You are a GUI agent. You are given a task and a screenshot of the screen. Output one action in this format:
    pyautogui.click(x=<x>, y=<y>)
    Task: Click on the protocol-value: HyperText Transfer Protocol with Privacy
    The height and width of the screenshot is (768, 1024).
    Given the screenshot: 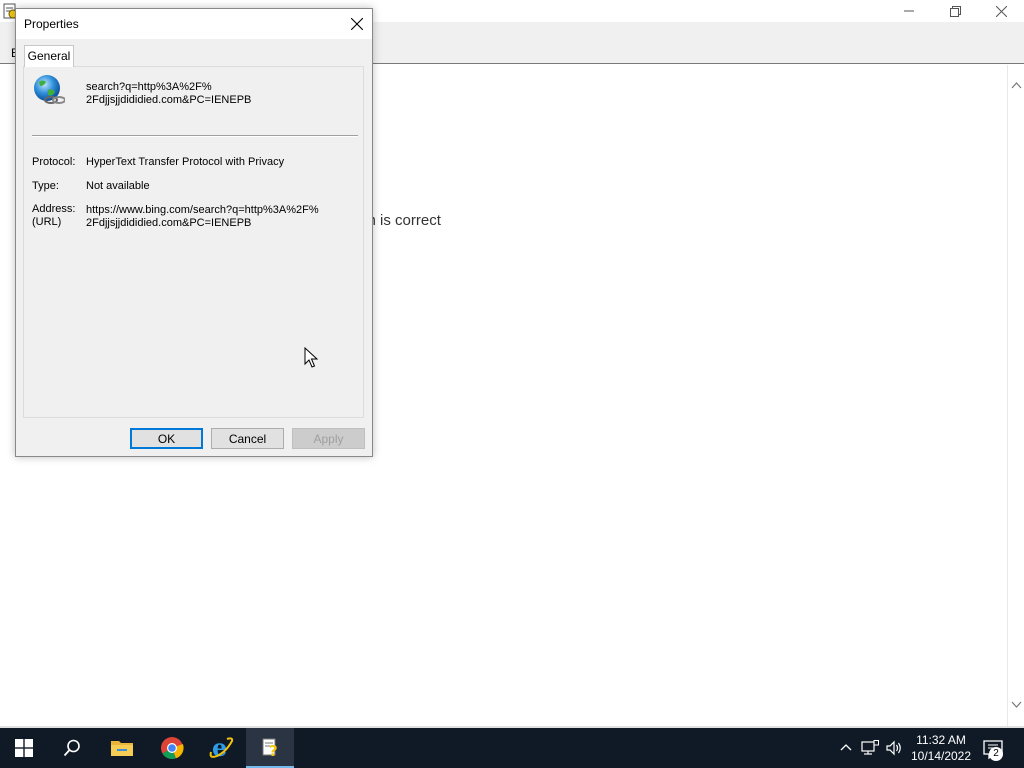 What is the action you would take?
    pyautogui.click(x=185, y=162)
    